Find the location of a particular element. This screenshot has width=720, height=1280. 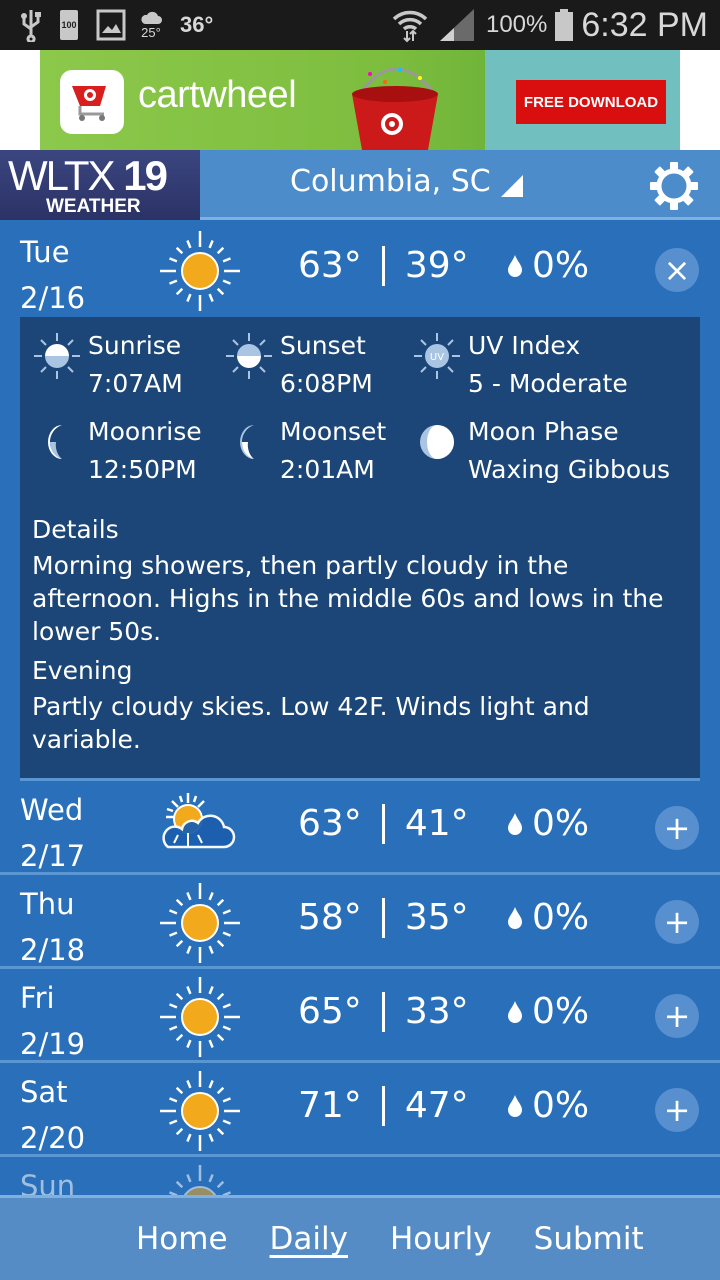

sunrise-label: Sunrise is located at coordinates (135, 345).